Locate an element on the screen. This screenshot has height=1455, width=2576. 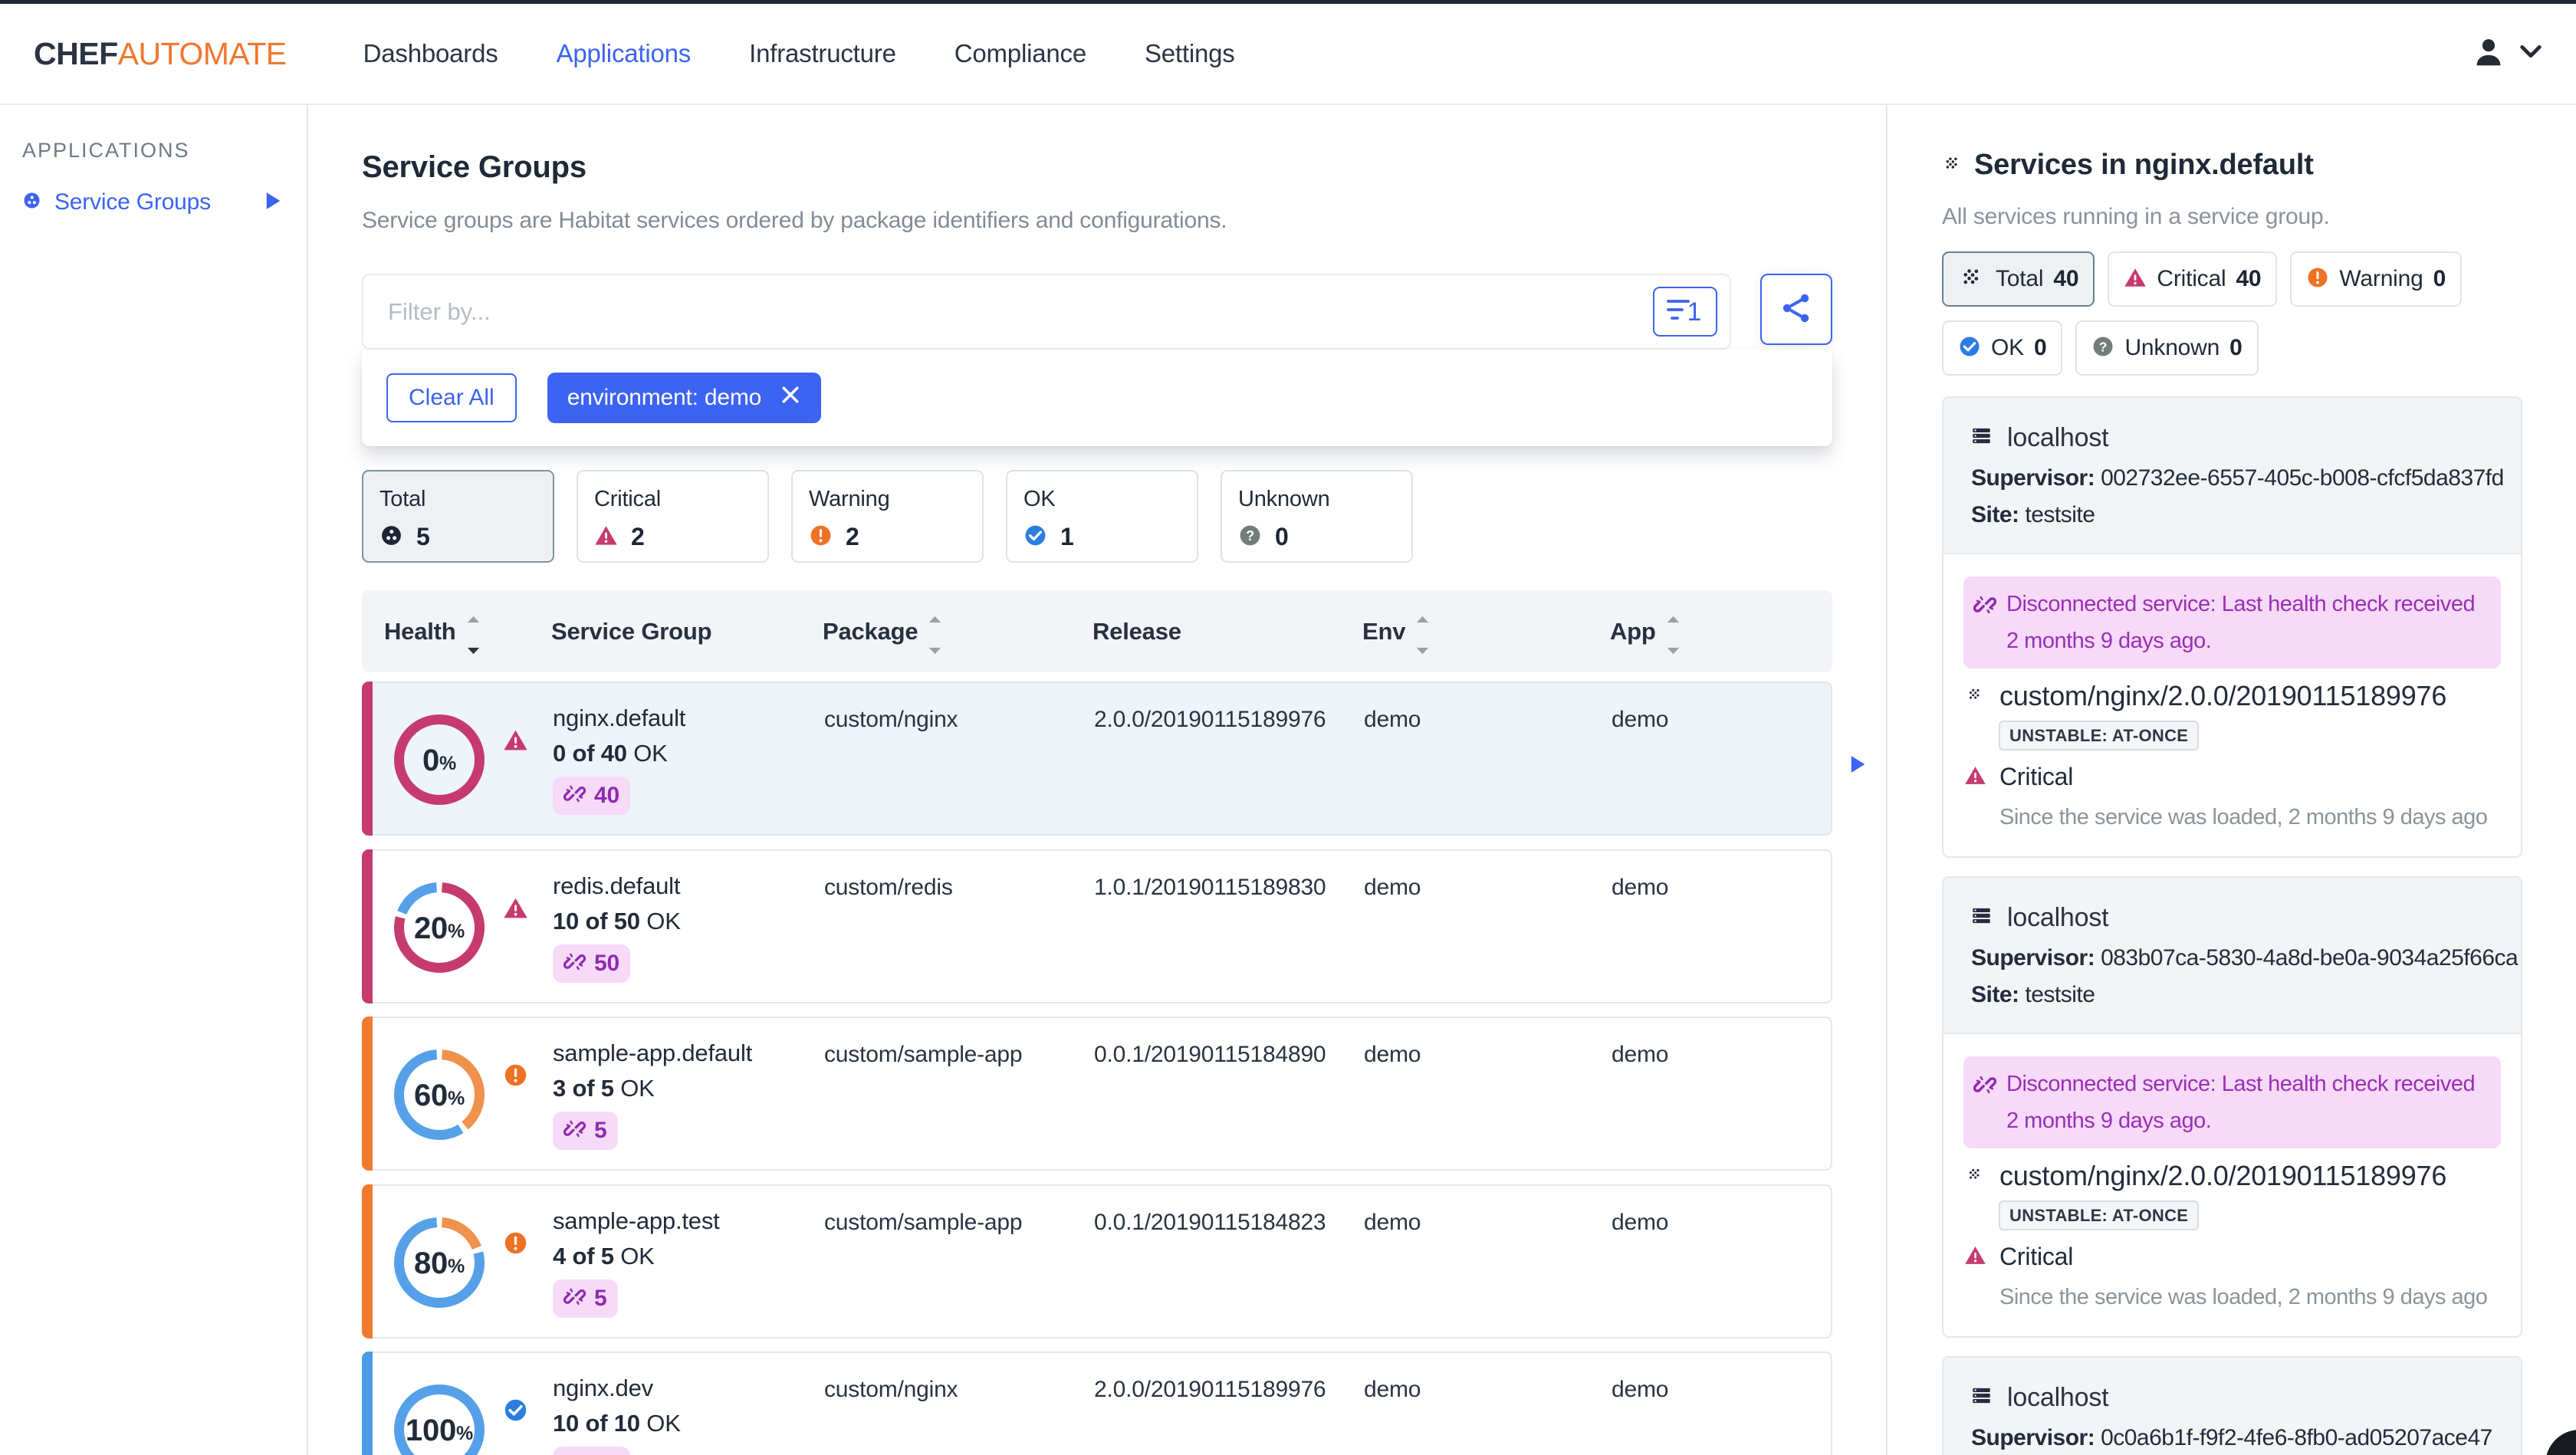
nav-item-applications: Applications is located at coordinates (625, 53).